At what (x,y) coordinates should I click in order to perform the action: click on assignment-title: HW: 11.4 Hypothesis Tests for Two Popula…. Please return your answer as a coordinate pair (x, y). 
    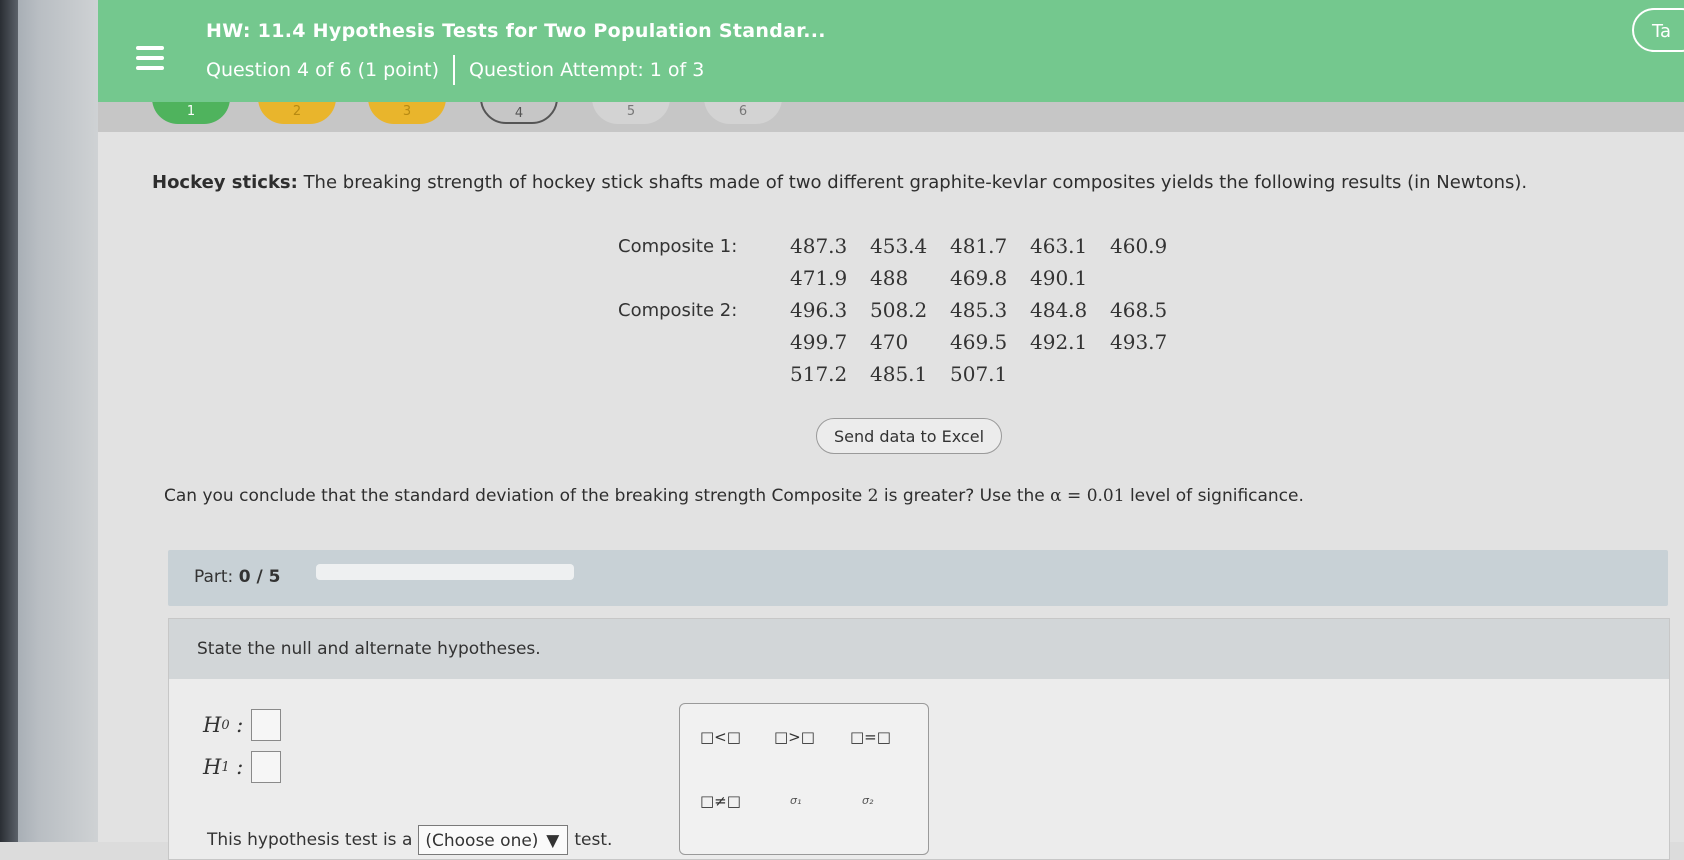
    Looking at the image, I should click on (516, 31).